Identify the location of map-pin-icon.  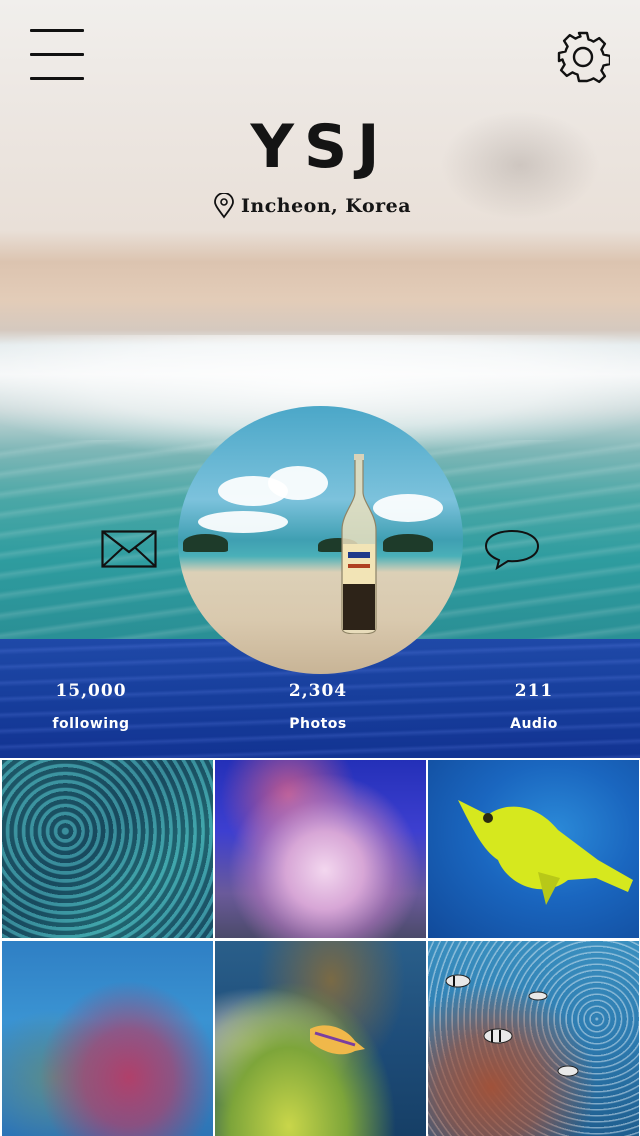
(224, 206).